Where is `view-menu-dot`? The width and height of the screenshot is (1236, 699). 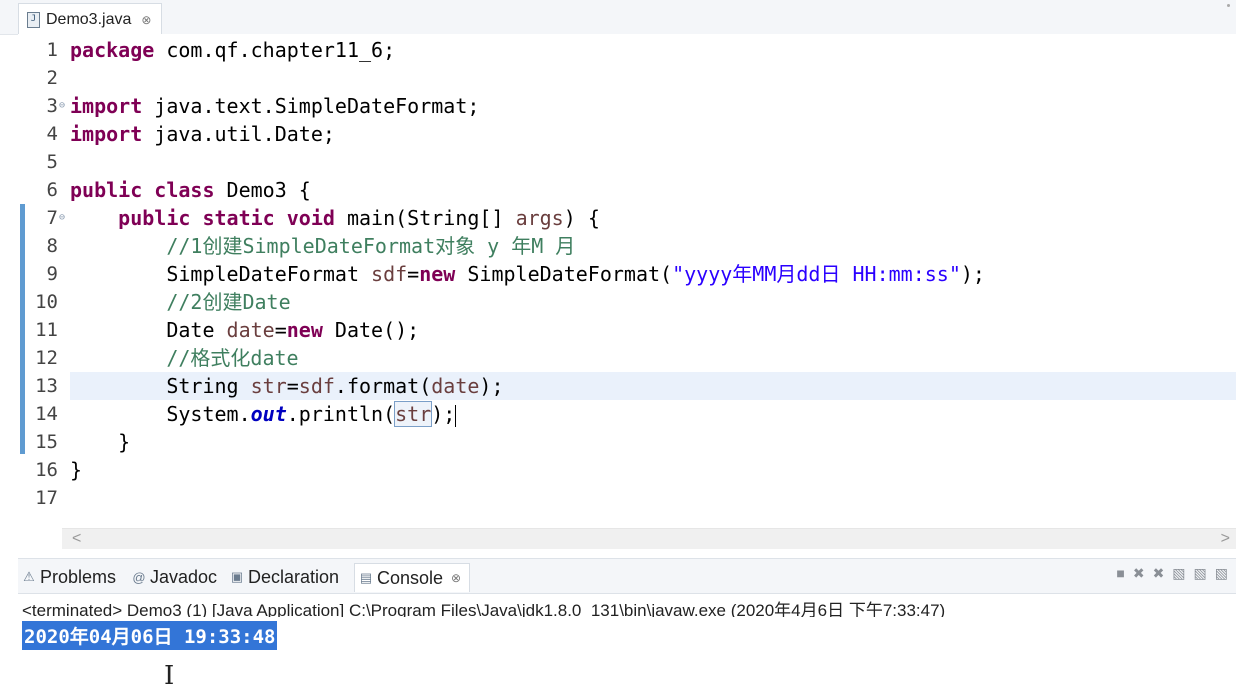
view-menu-dot is located at coordinates (1228, 5).